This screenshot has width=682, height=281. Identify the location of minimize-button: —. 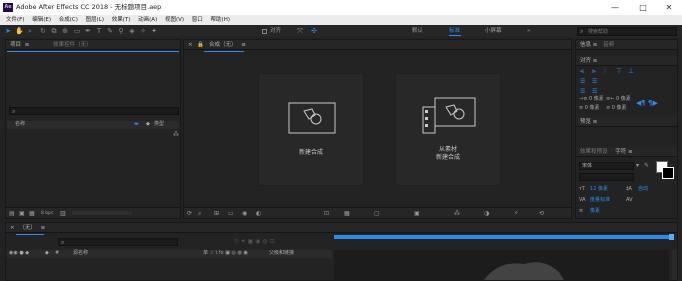
(615, 7).